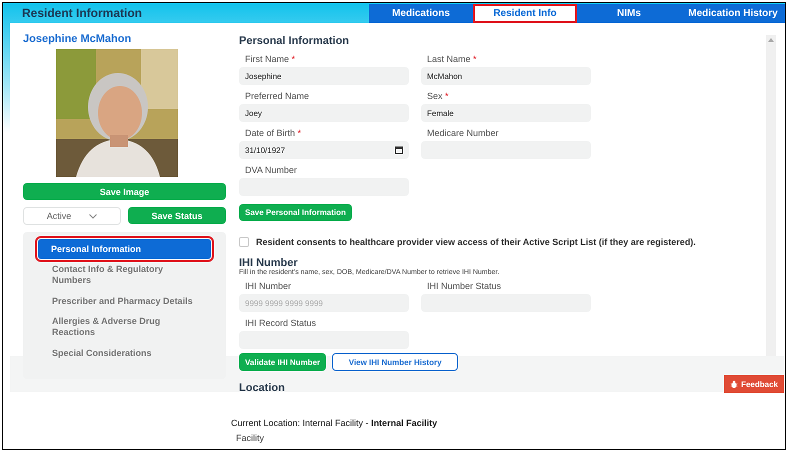  What do you see at coordinates (334, 423) in the screenshot?
I see `current-location: Current Location: Internal Facility - Internal Facility` at bounding box center [334, 423].